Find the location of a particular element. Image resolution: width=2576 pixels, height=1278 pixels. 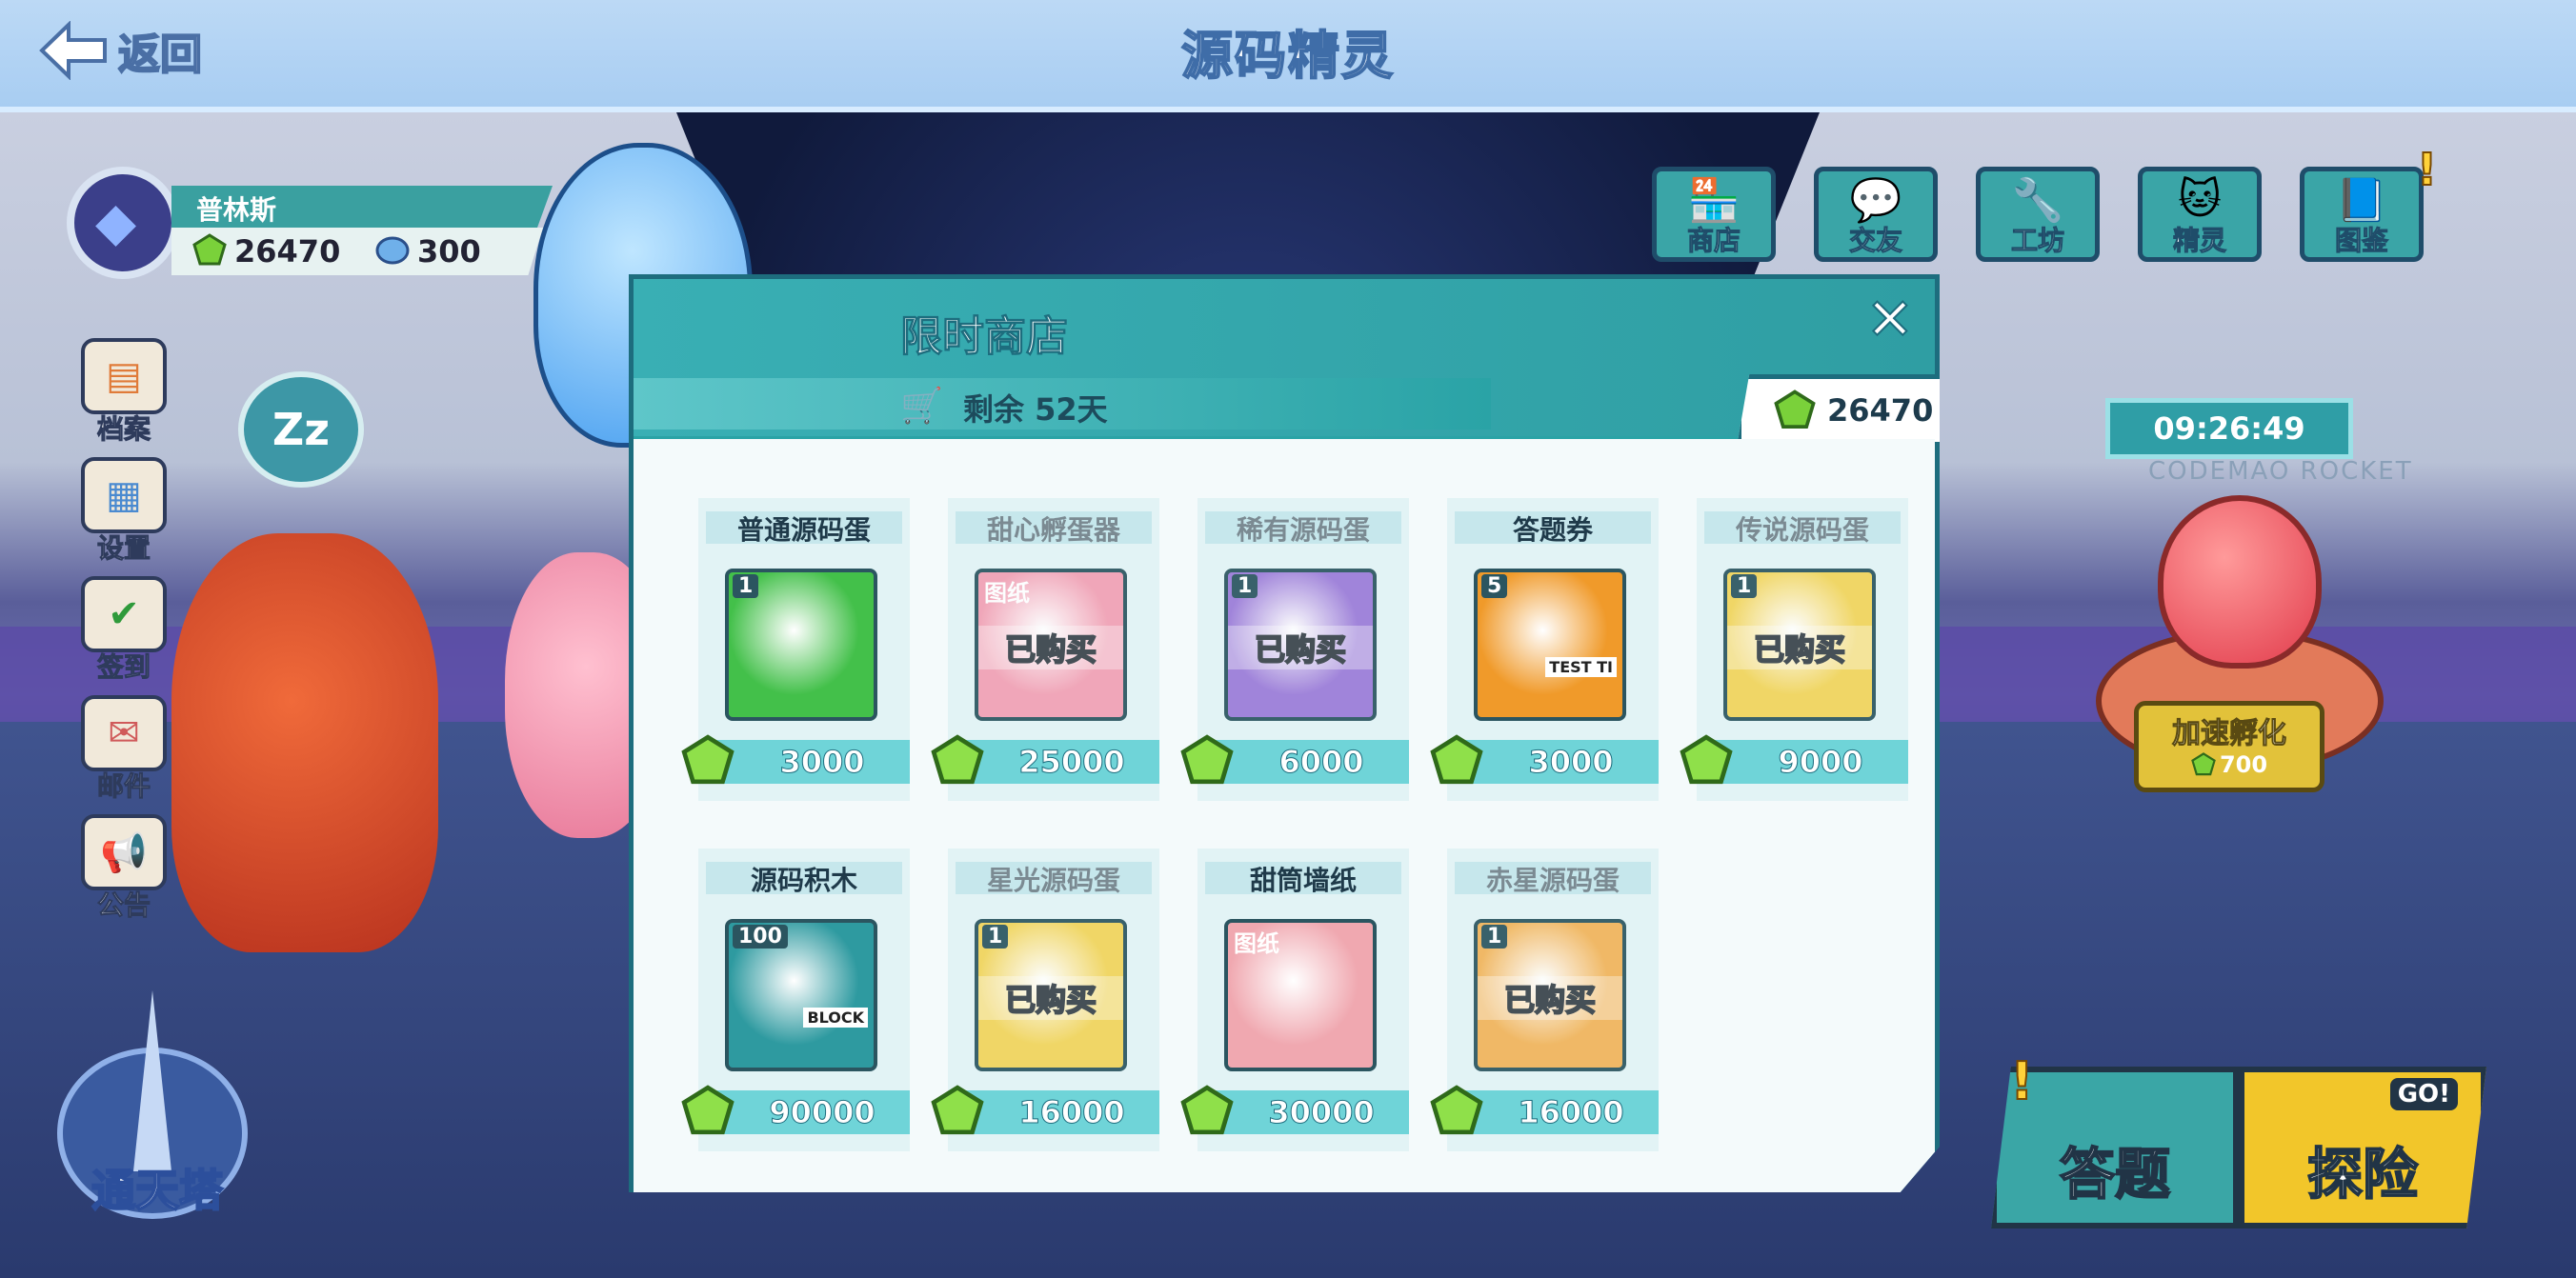

shop-balance: 26470 is located at coordinates (1839, 411).